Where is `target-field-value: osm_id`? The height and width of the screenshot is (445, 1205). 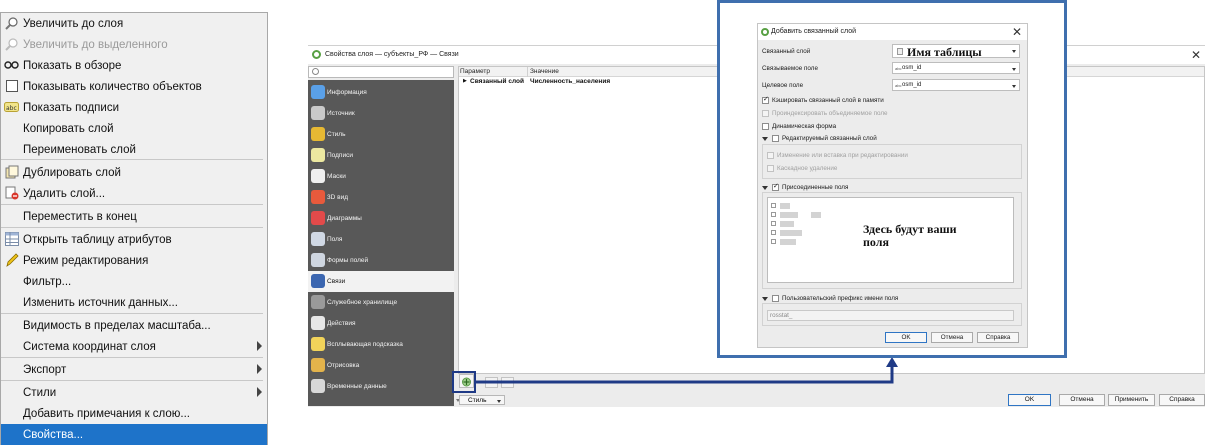
target-field-value: osm_id is located at coordinates (912, 85).